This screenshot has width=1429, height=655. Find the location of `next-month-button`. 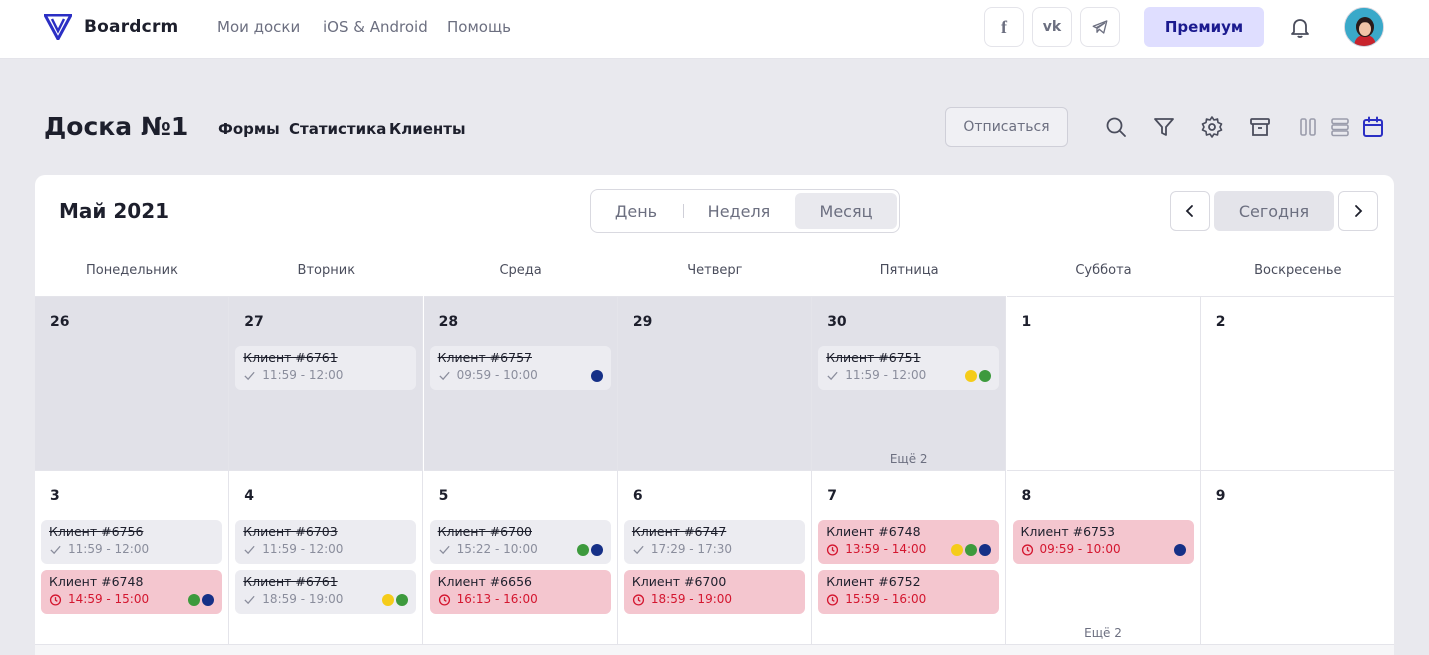

next-month-button is located at coordinates (1358, 211).